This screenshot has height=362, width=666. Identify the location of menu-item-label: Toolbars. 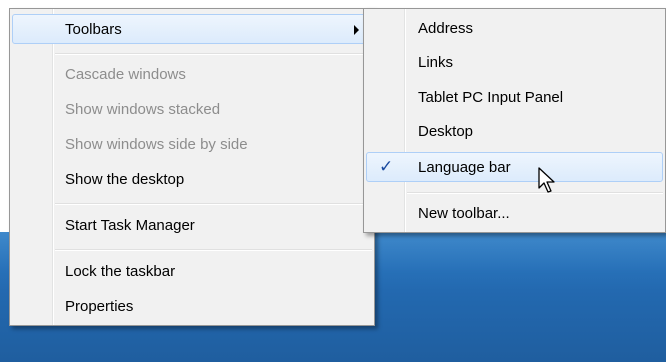
(93, 29).